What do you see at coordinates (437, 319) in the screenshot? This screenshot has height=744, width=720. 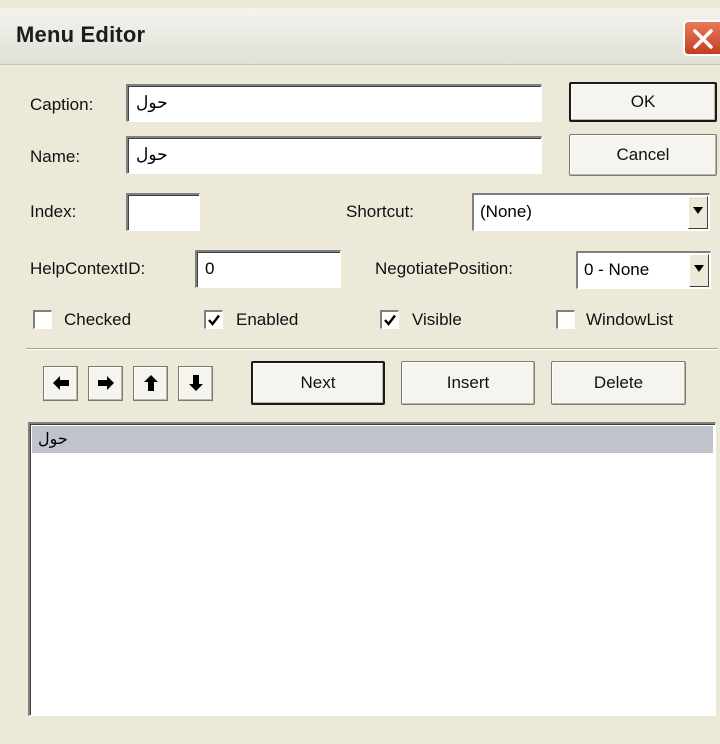 I see `visible-label: Visible` at bounding box center [437, 319].